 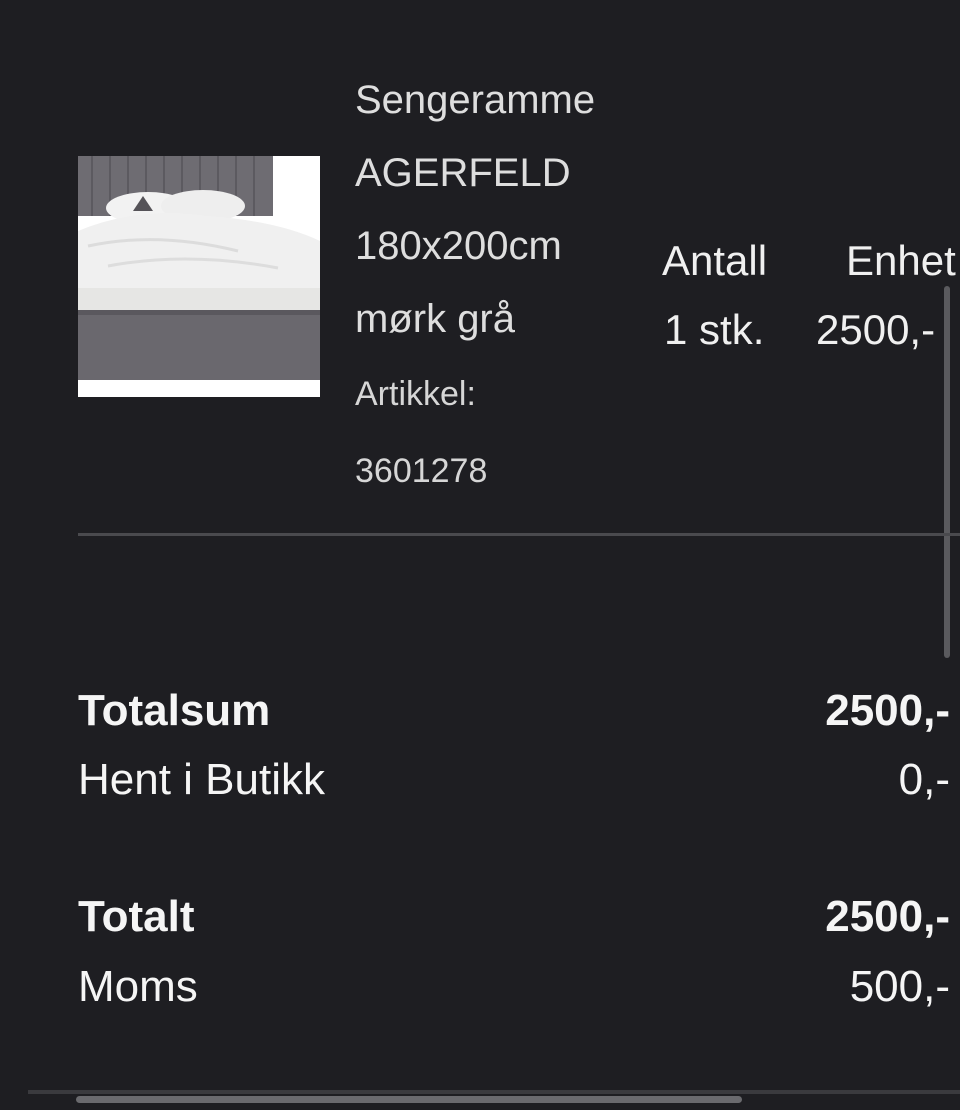 What do you see at coordinates (136, 916) in the screenshot?
I see `total-label: Totalt` at bounding box center [136, 916].